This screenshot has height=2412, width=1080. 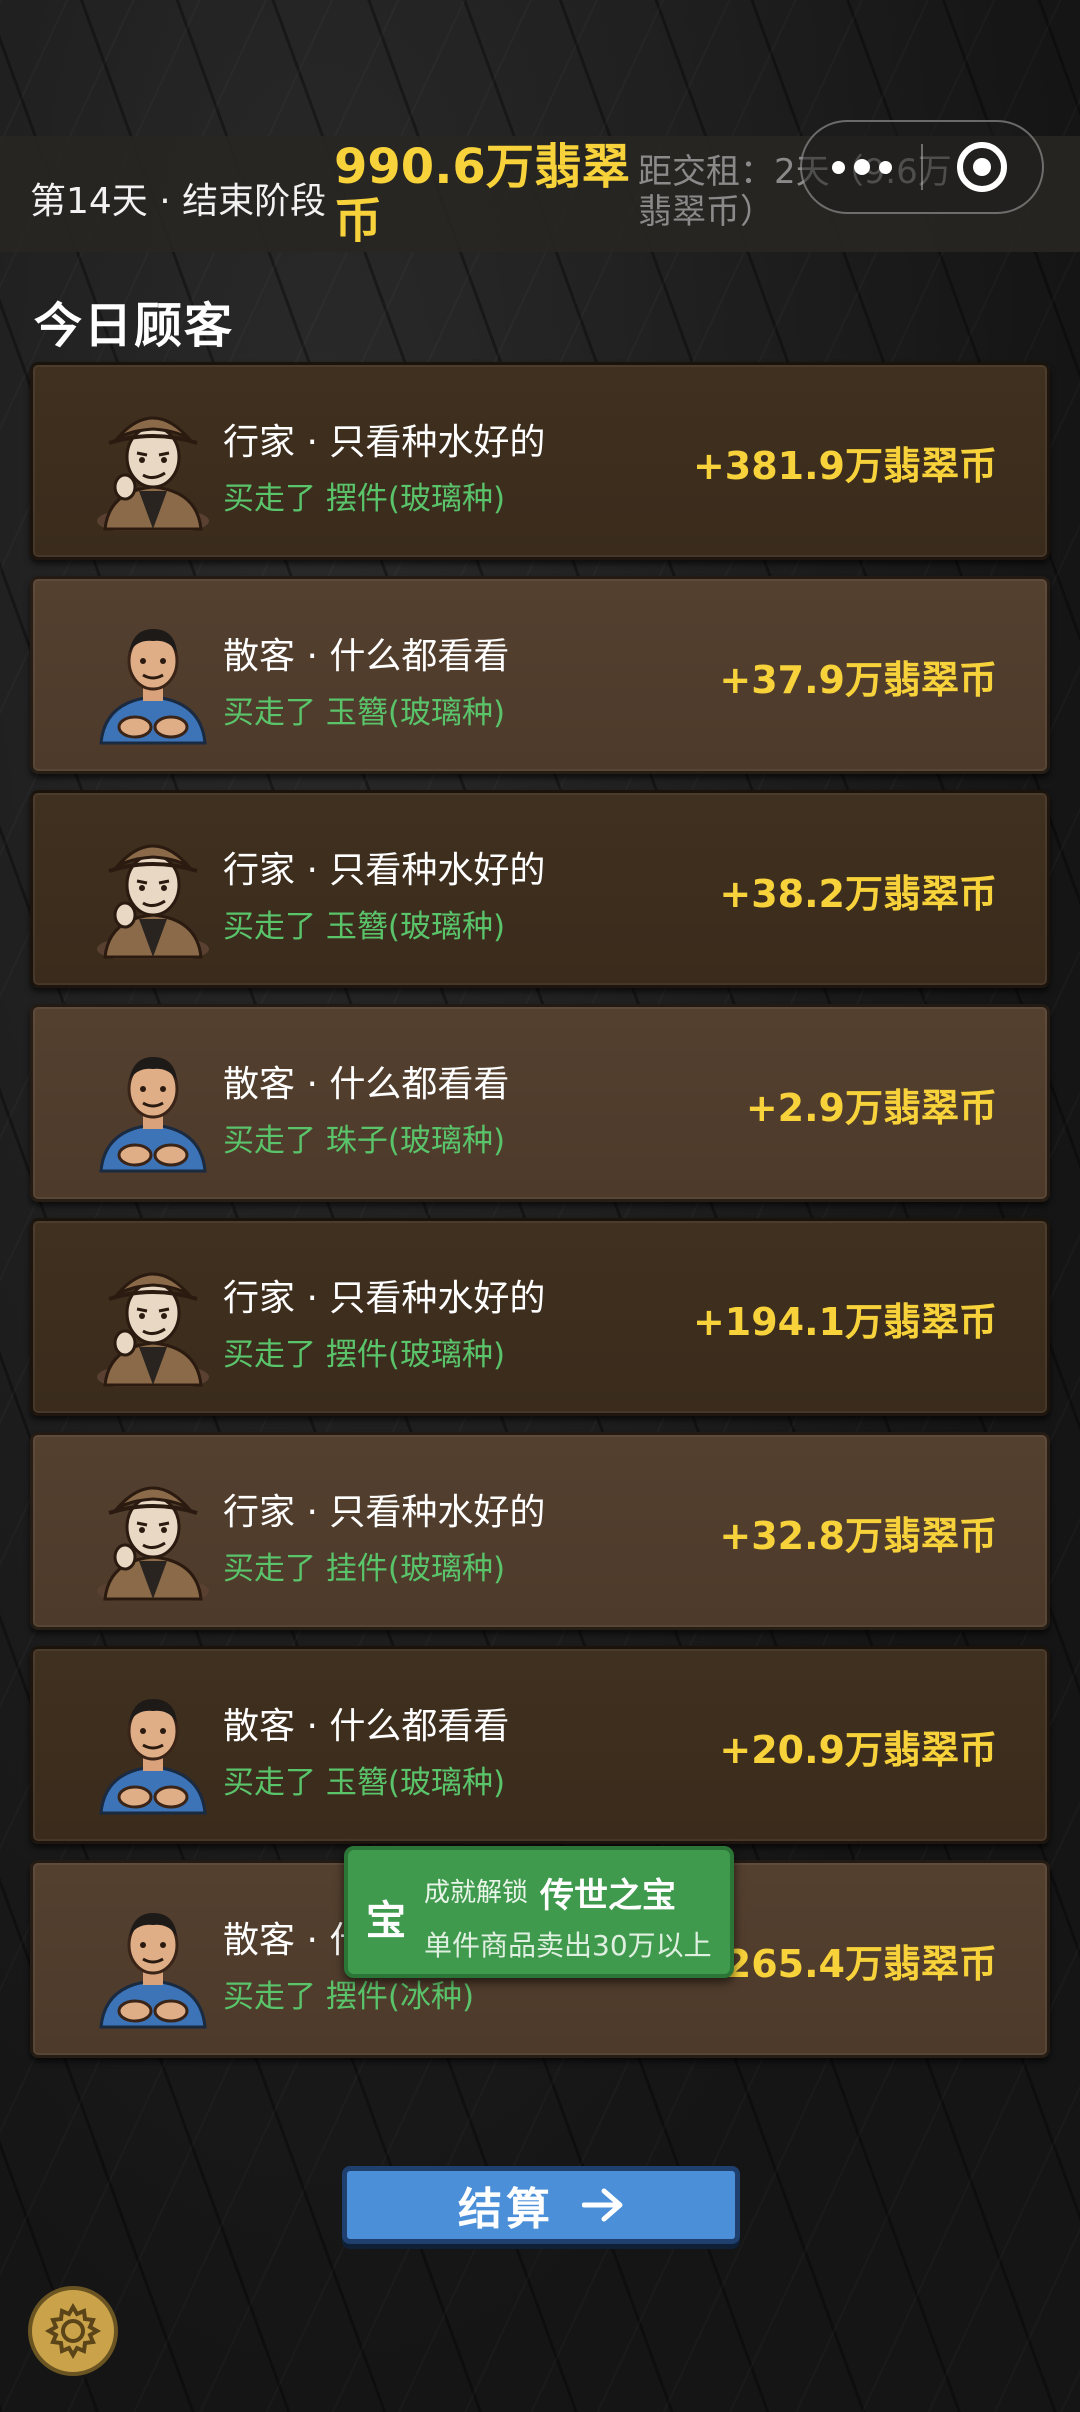 I want to click on customer-card: 散客 · 什么都看看 买走了 玉簪(玻璃种) +37.9万翡翠币, so click(x=540, y=675).